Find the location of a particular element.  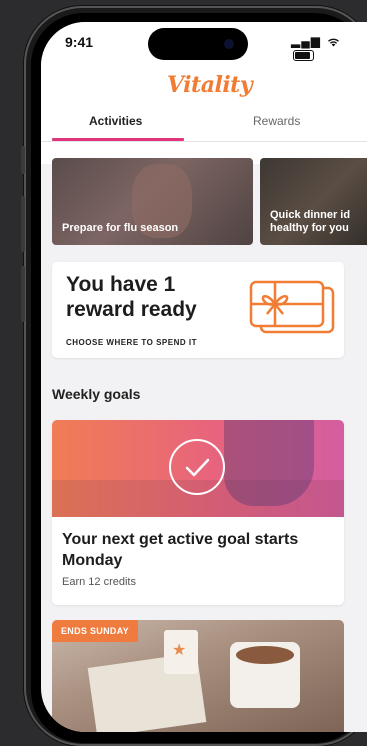

signal-icon: ▂▄▆ is located at coordinates (306, 41).